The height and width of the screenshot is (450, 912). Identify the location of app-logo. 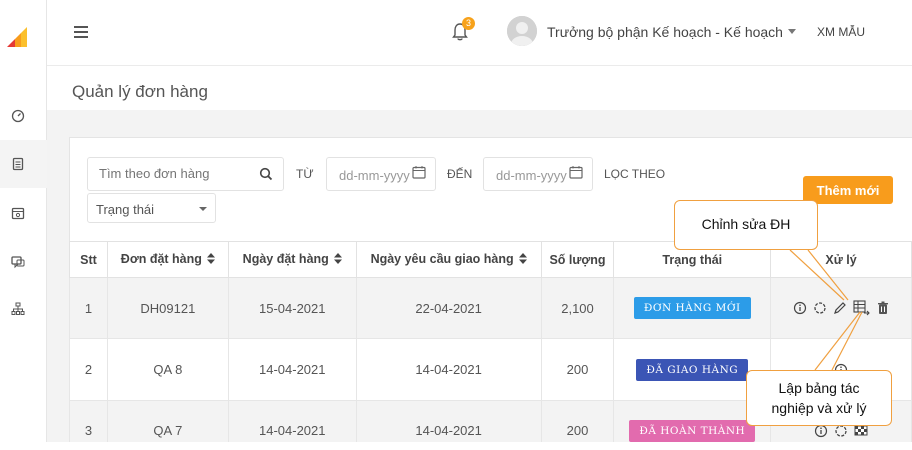
(17, 39).